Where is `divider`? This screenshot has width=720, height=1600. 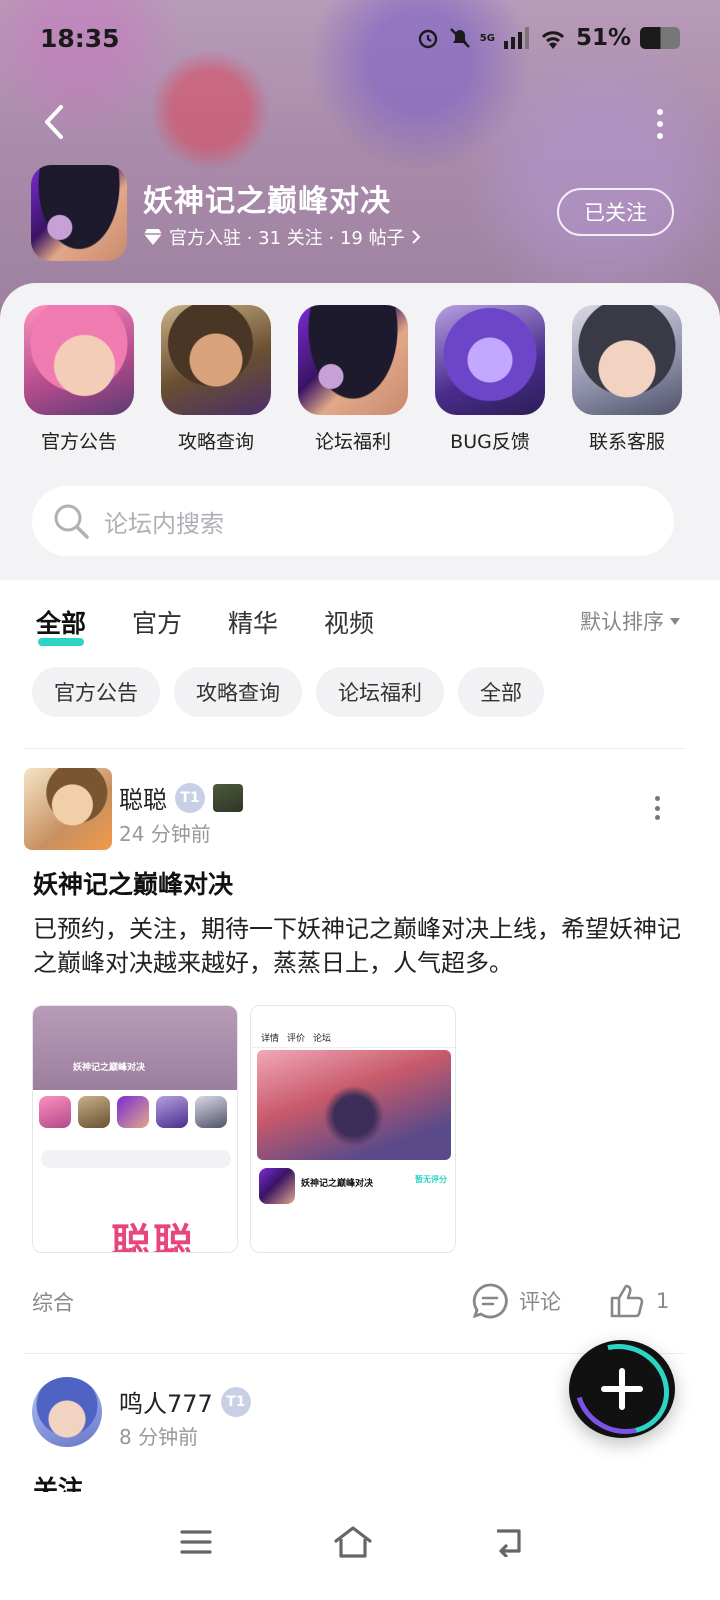 divider is located at coordinates (355, 748).